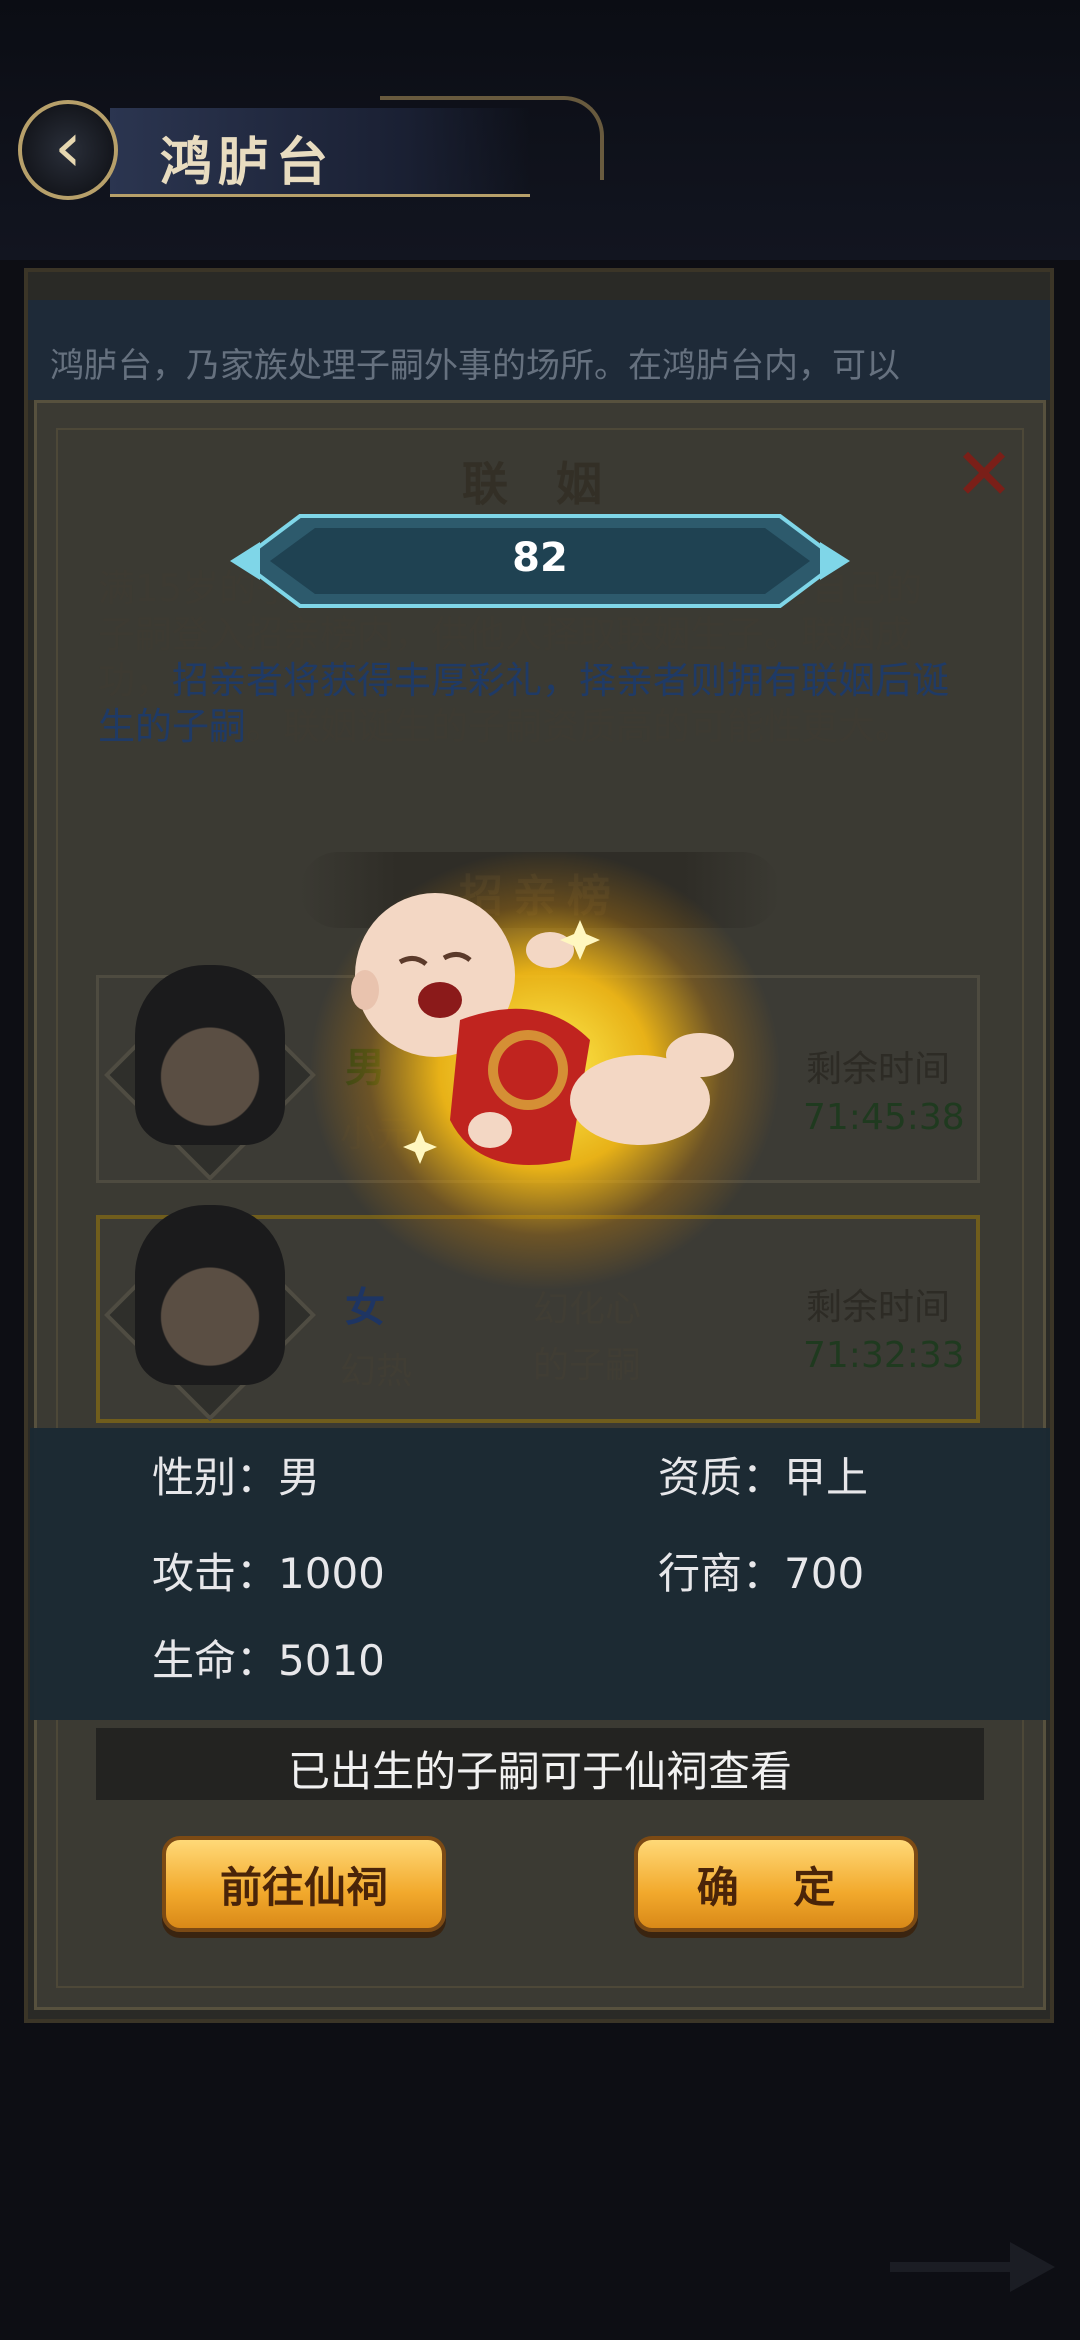  I want to click on attack-attr: 攻击：1000, so click(268, 1570).